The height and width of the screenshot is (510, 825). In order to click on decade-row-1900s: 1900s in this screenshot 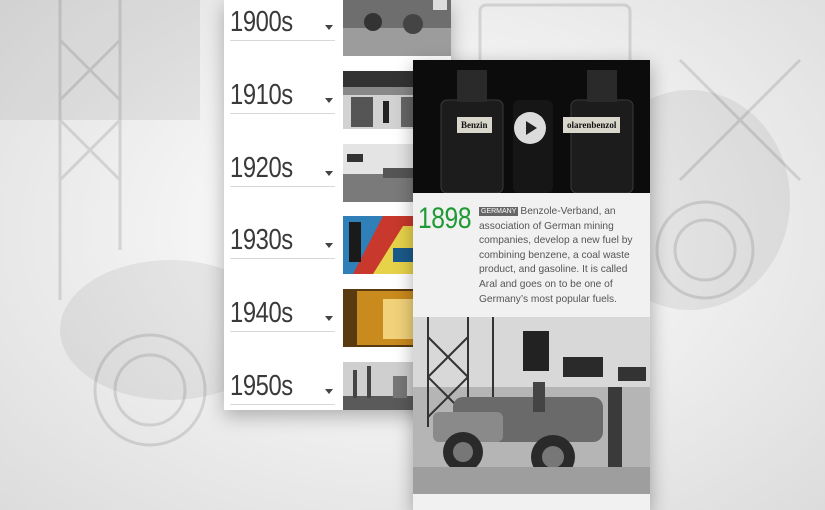, I will do `click(337, 32)`.